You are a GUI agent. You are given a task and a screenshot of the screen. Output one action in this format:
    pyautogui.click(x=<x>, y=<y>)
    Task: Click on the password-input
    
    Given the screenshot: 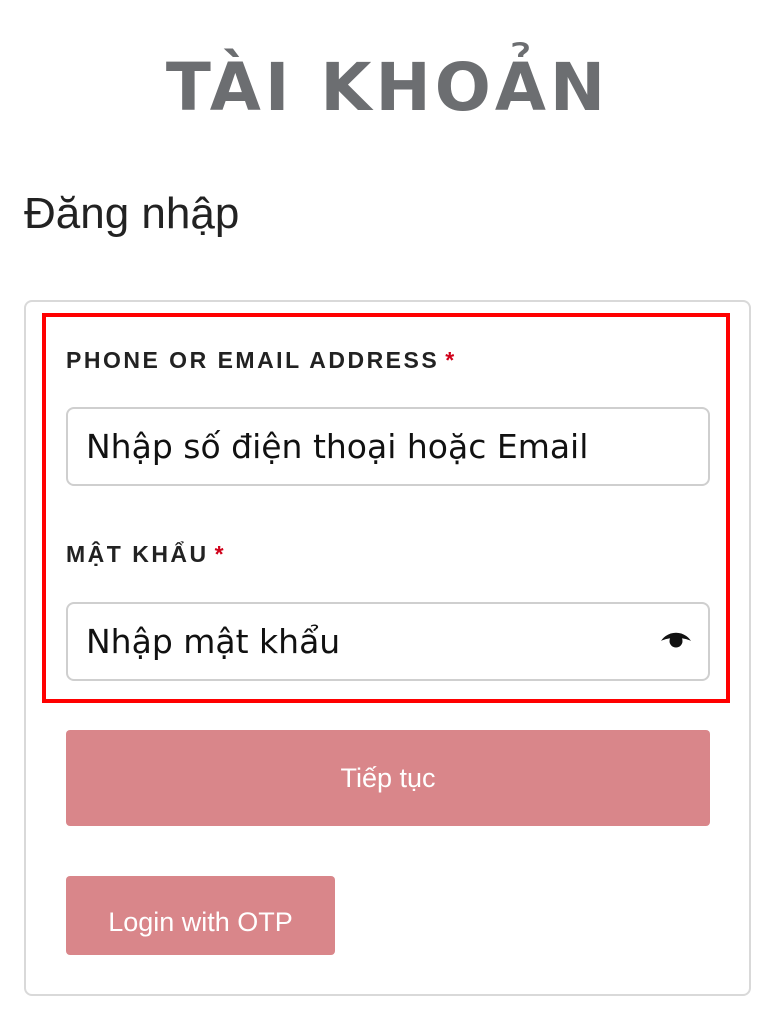 What is the action you would take?
    pyautogui.click(x=388, y=641)
    